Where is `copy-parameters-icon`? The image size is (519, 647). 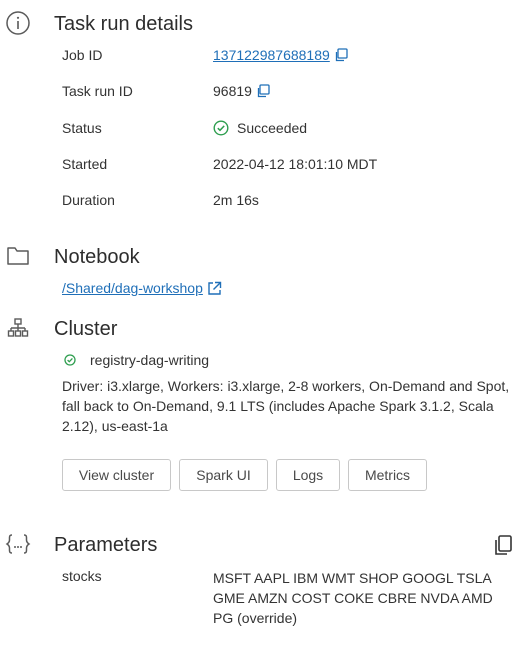 copy-parameters-icon is located at coordinates (503, 545).